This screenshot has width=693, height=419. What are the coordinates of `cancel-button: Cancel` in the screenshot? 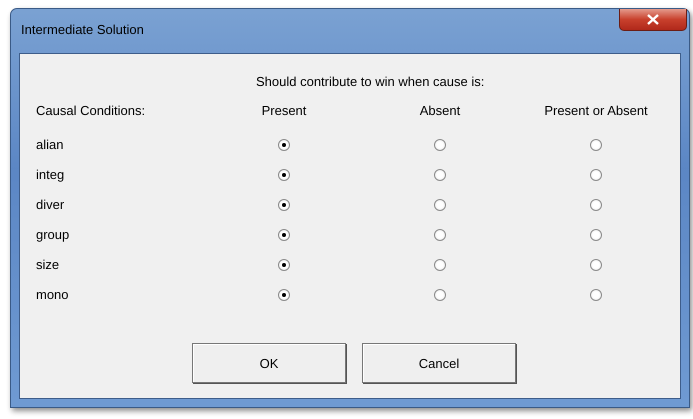 It's located at (439, 363).